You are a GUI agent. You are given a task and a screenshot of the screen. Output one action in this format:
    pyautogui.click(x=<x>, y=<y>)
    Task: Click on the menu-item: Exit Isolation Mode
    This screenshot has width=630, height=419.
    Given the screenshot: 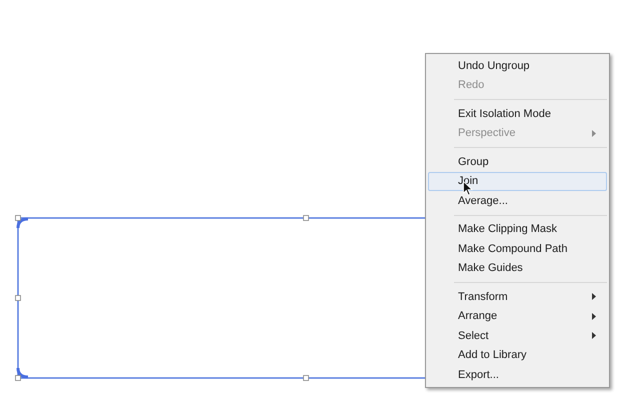 What is the action you would take?
    pyautogui.click(x=517, y=114)
    